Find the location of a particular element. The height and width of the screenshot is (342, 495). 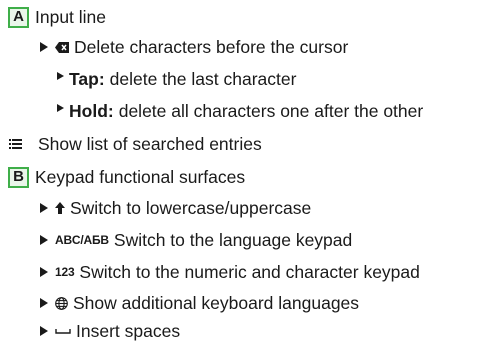

lang-item-text: Switch to the language keypad is located at coordinates (233, 240).